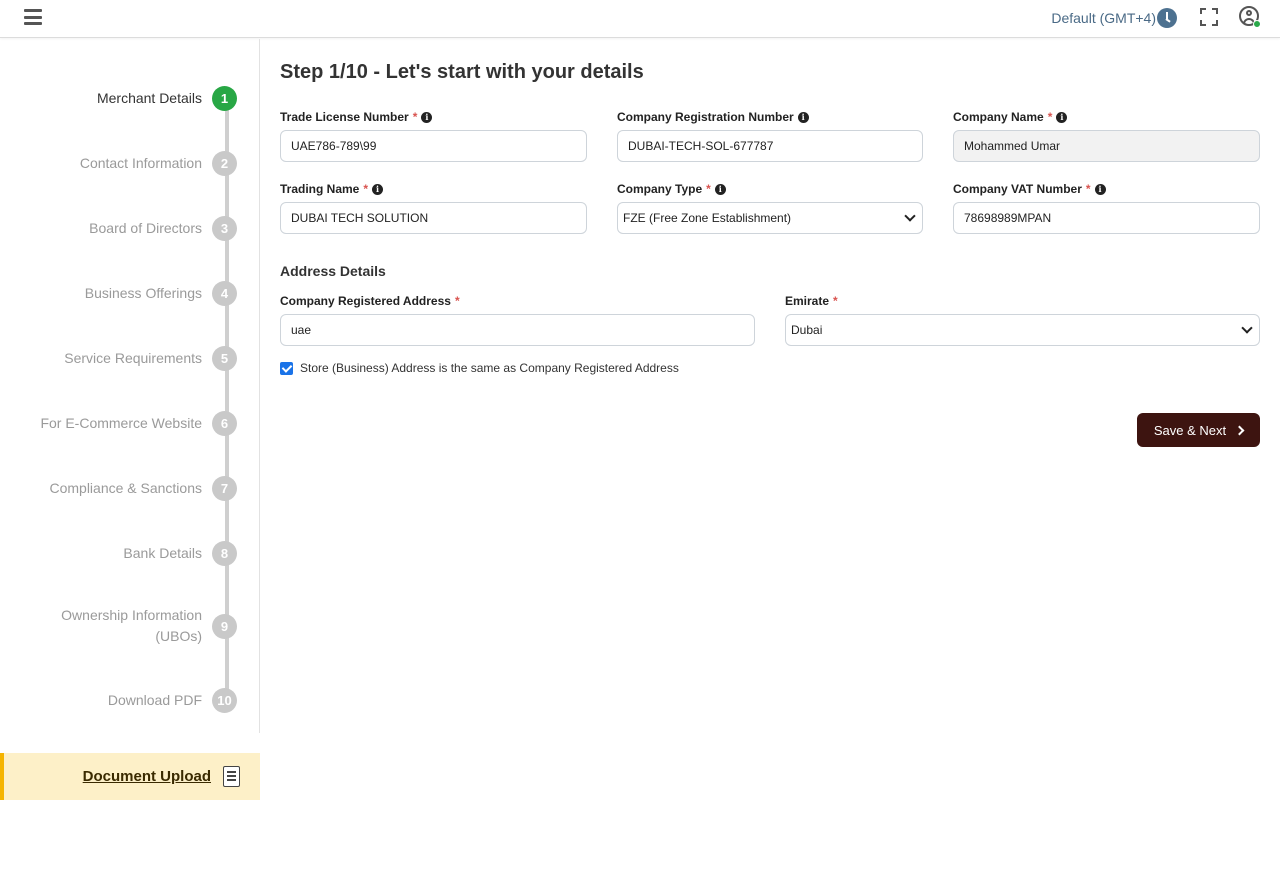 The height and width of the screenshot is (886, 1280). I want to click on save-next-label: Save & Next, so click(1190, 430).